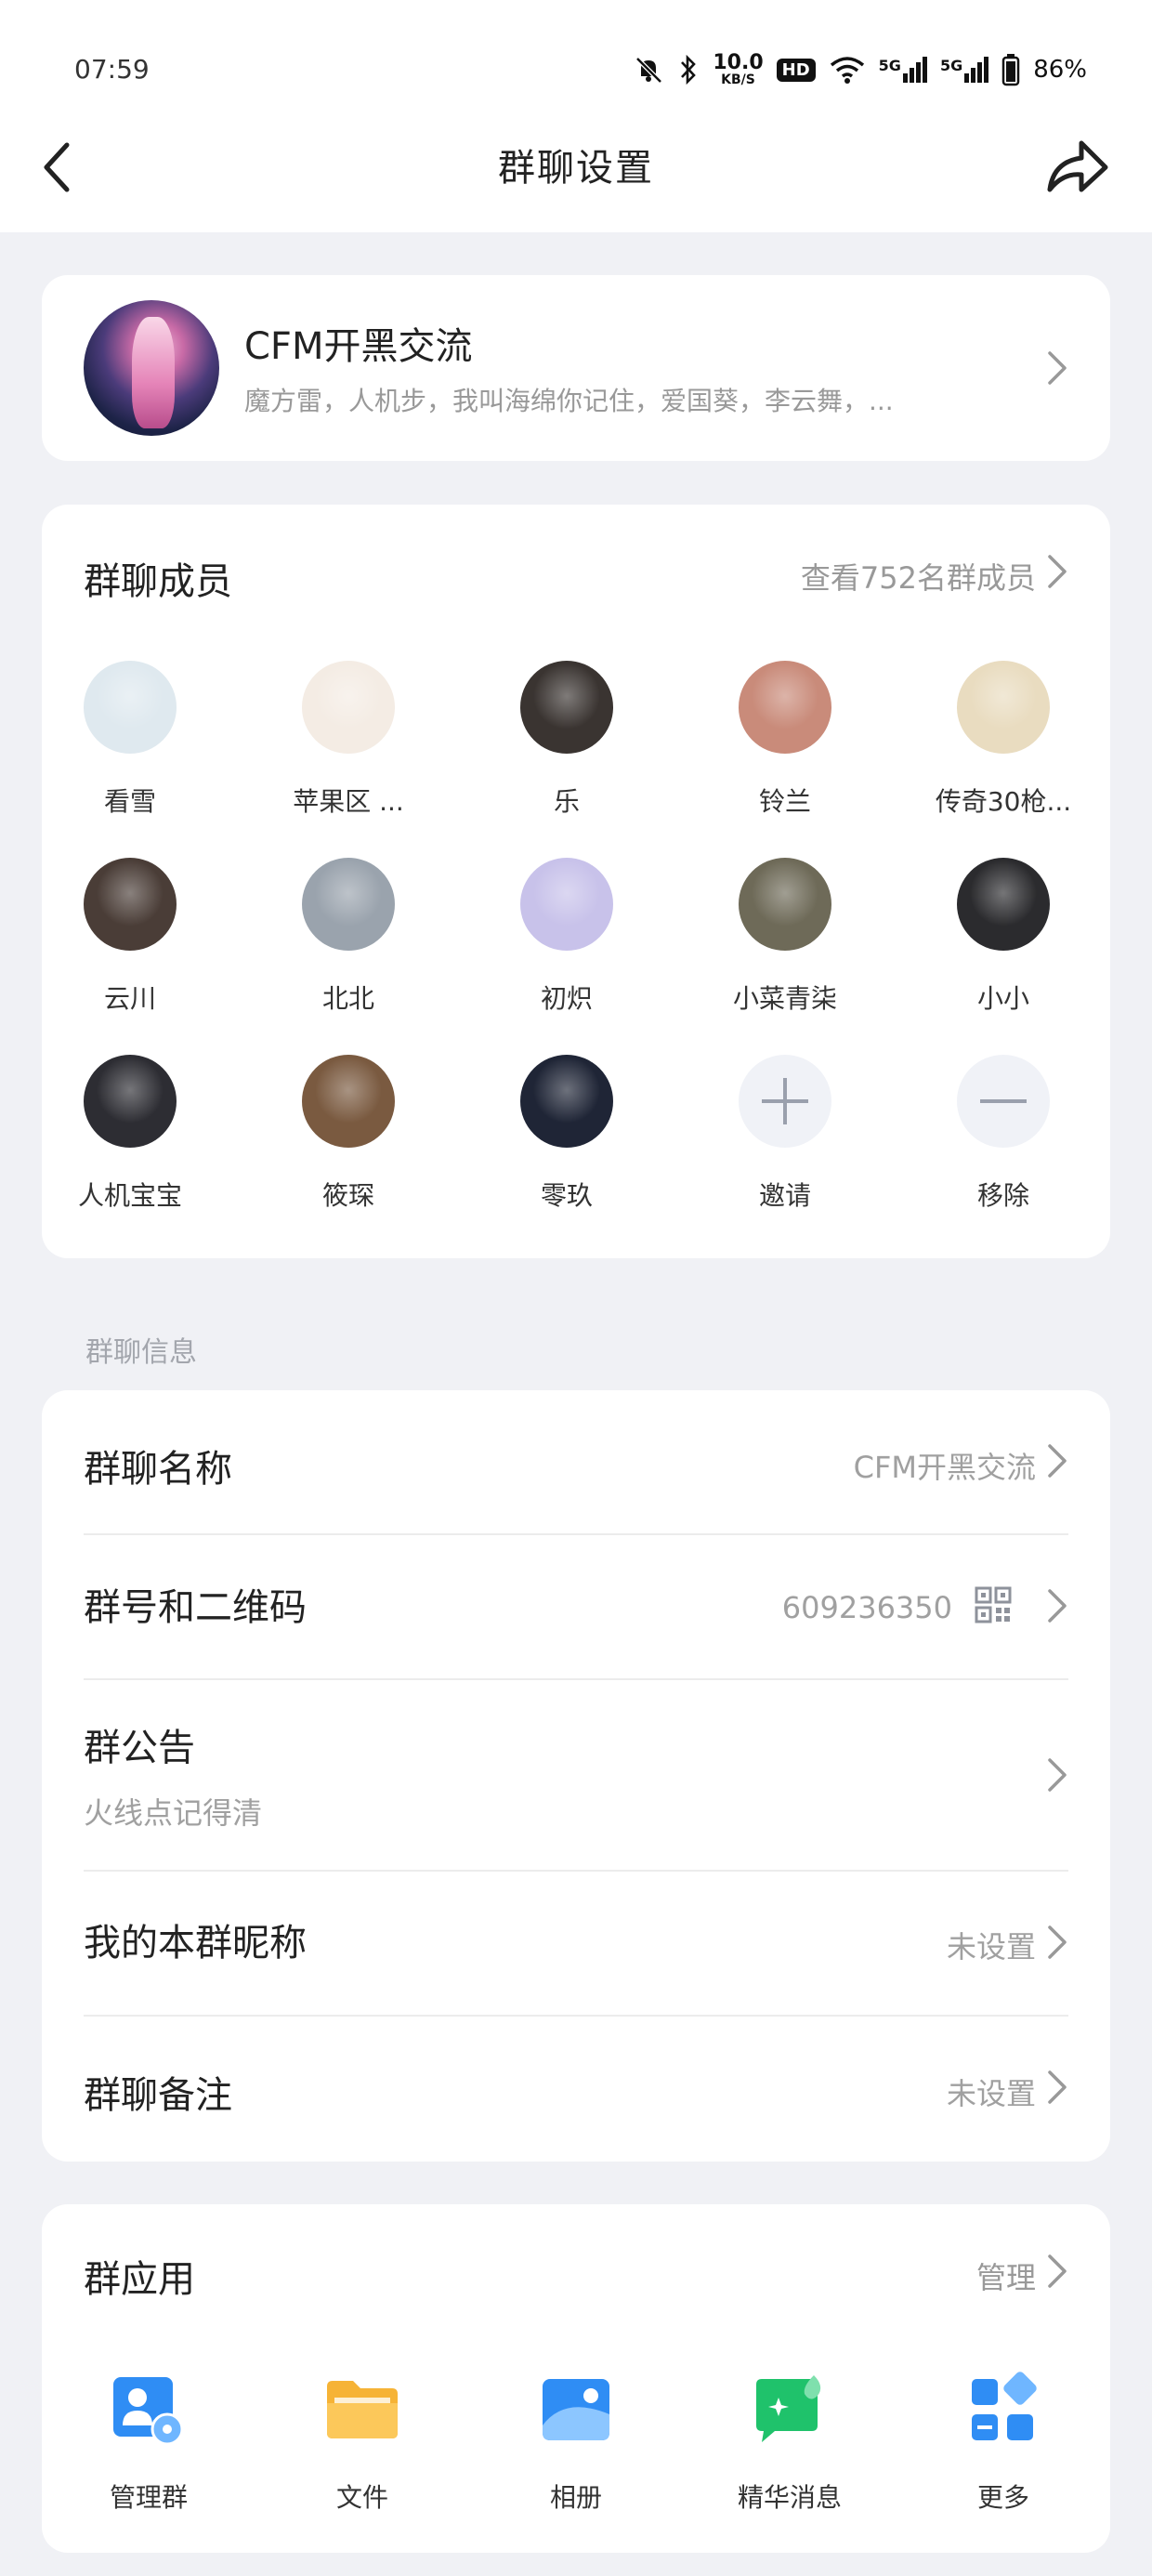 The height and width of the screenshot is (2576, 1152). I want to click on app-label: 精华消息, so click(789, 2497).